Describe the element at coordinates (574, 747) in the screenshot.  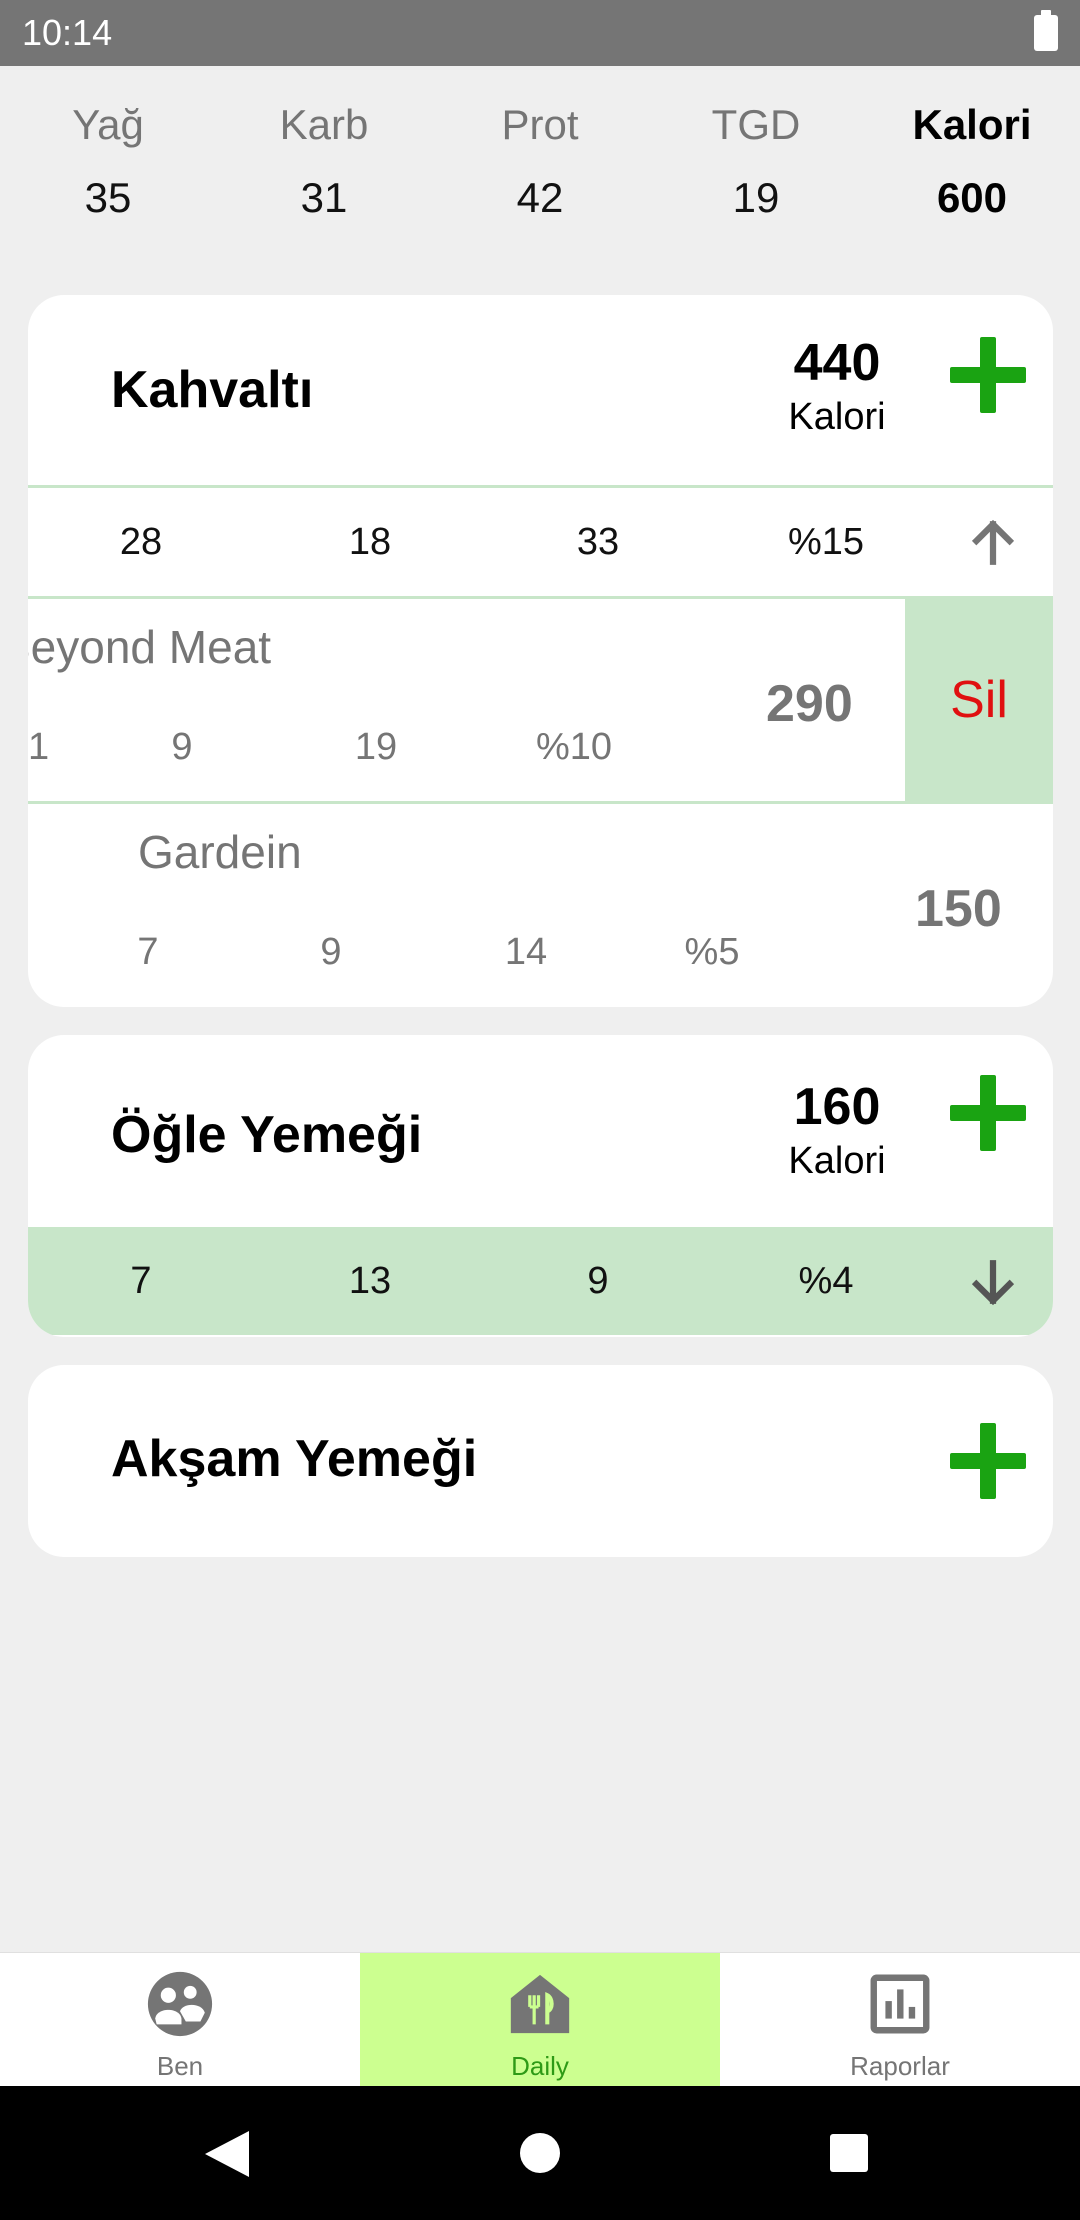
I see `food-macro-tgd: %10` at that location.